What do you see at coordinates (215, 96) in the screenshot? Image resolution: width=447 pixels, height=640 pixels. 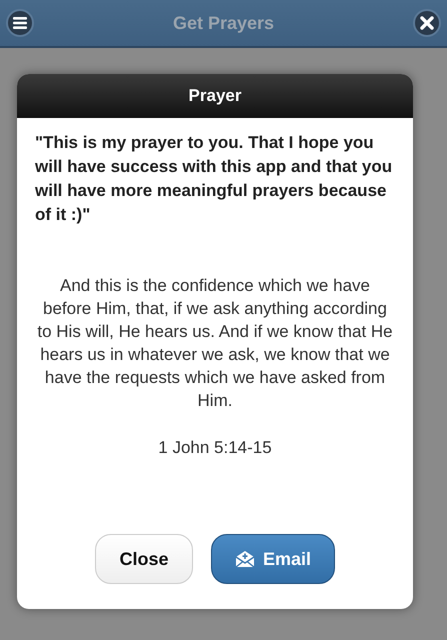 I see `dialog-title: Prayer` at bounding box center [215, 96].